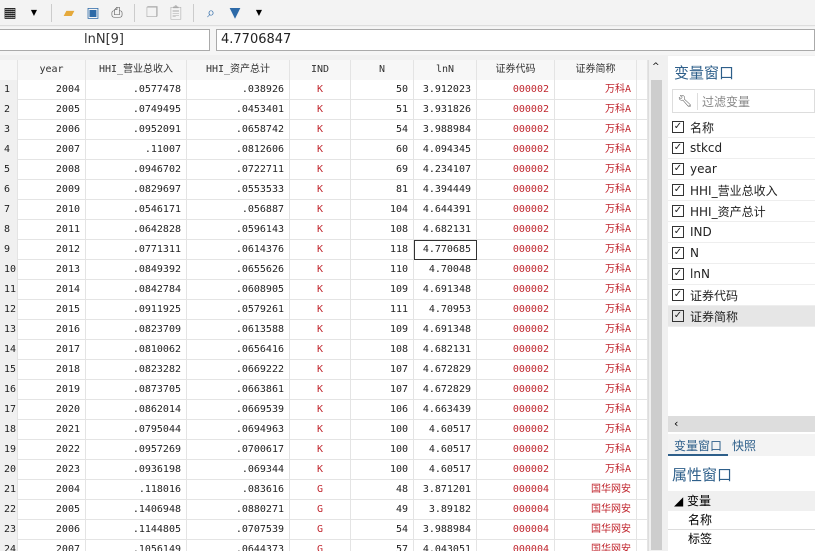  I want to click on dropdown-icon: ▼, so click(34, 13).